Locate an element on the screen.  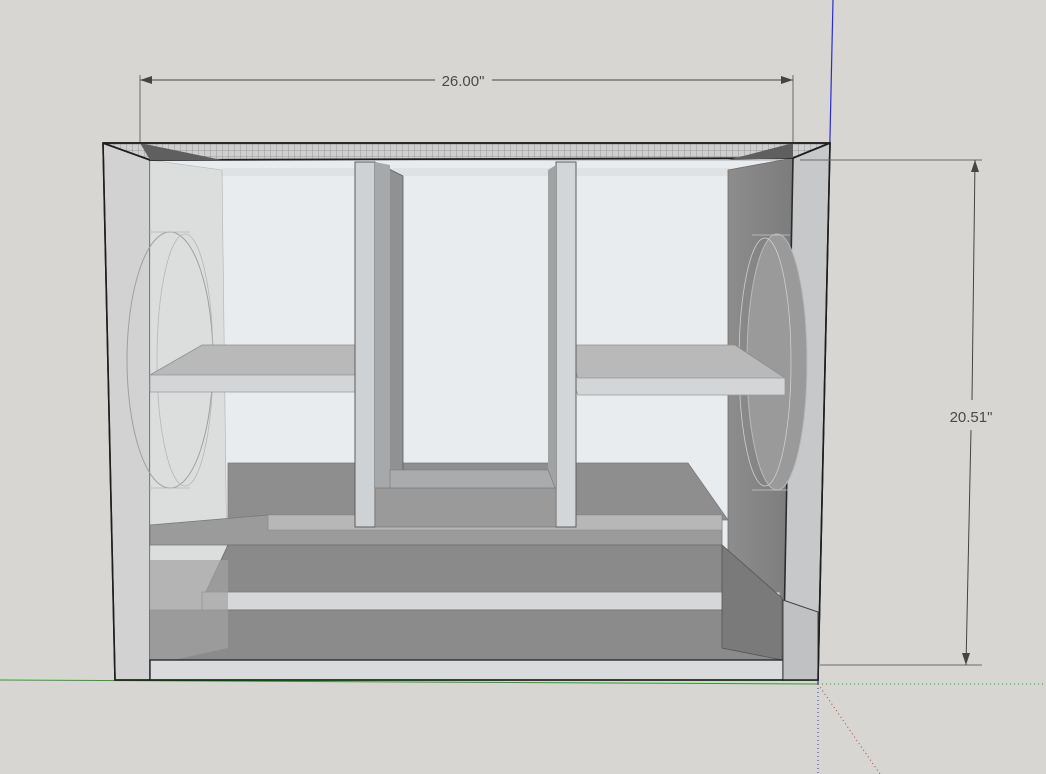
height-dimension: 20.51" is located at coordinates (896, 412).